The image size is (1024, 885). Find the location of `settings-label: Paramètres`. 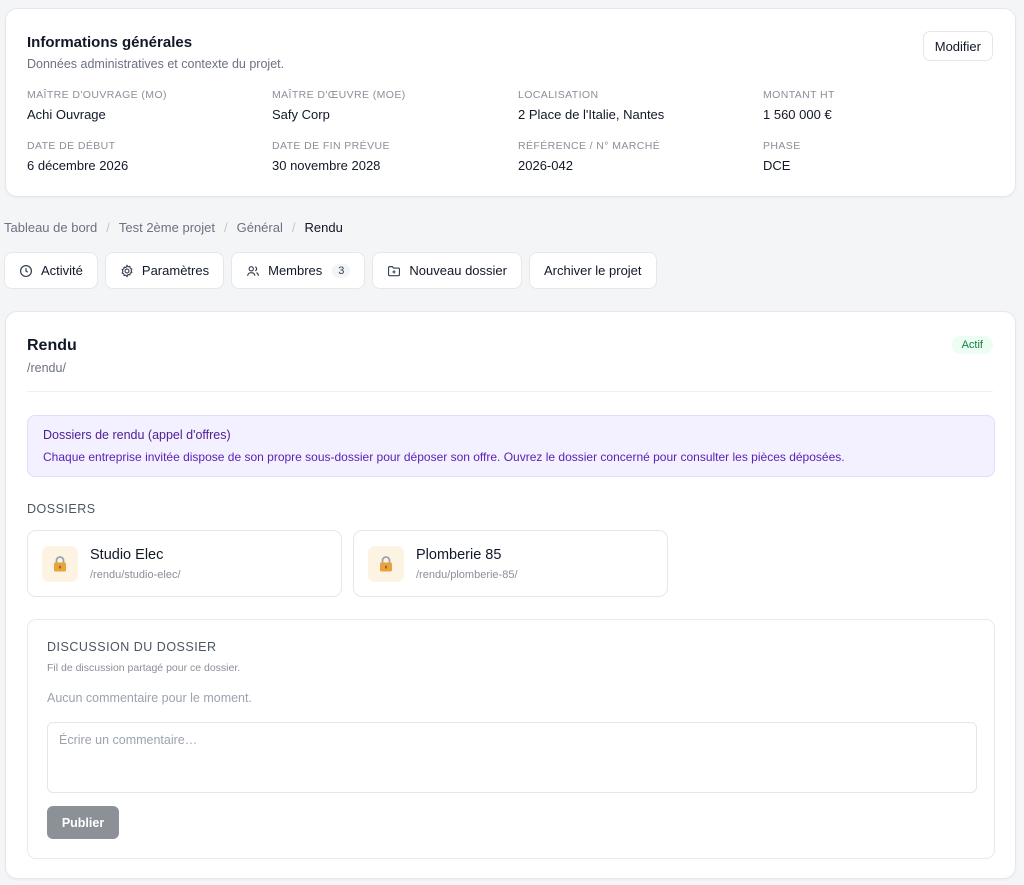

settings-label: Paramètres is located at coordinates (175, 270).